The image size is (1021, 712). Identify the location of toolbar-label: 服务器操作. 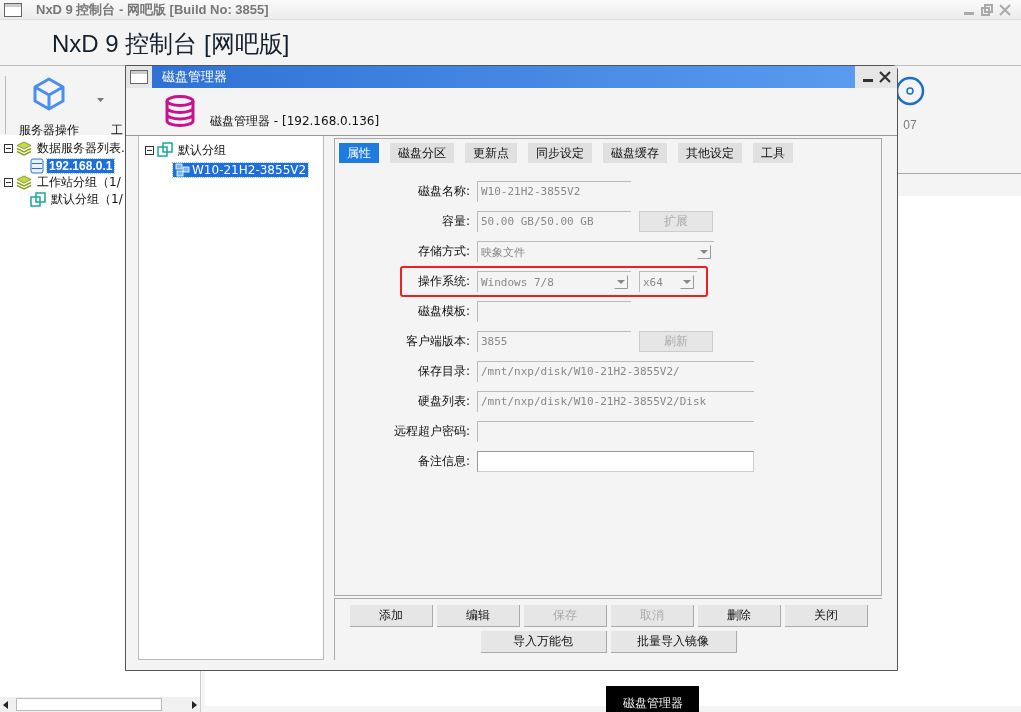
(49, 130).